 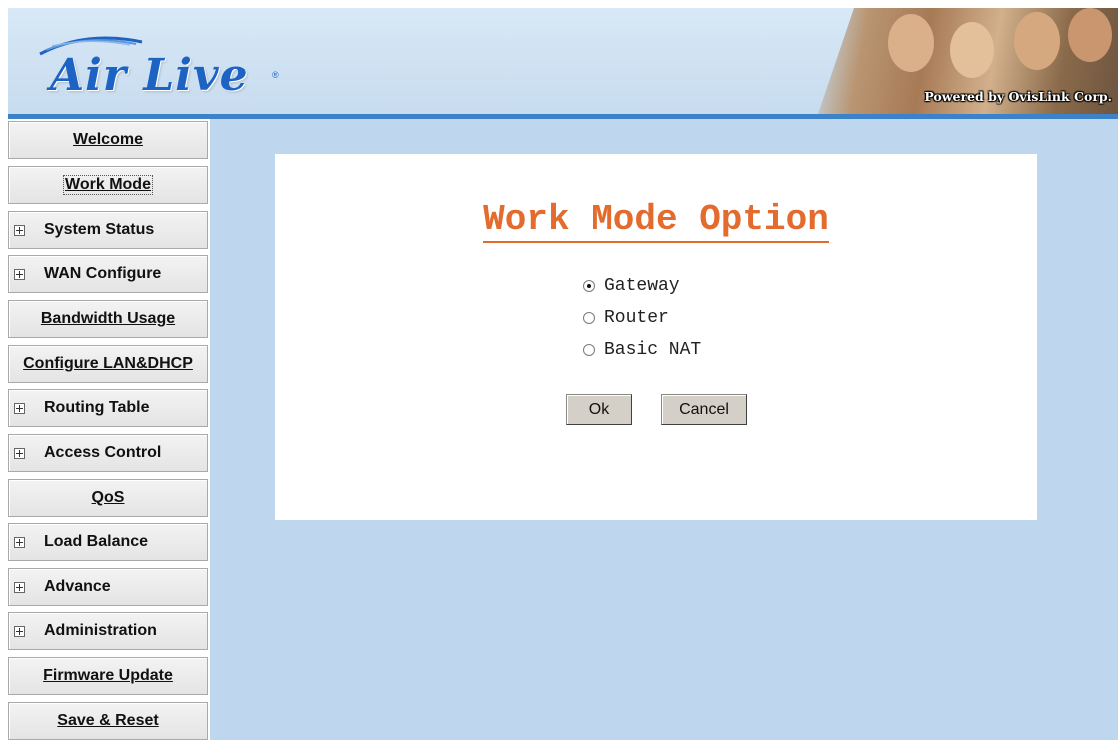 What do you see at coordinates (1018, 96) in the screenshot?
I see `powered-by-text: Powered by OvisLink Corp.` at bounding box center [1018, 96].